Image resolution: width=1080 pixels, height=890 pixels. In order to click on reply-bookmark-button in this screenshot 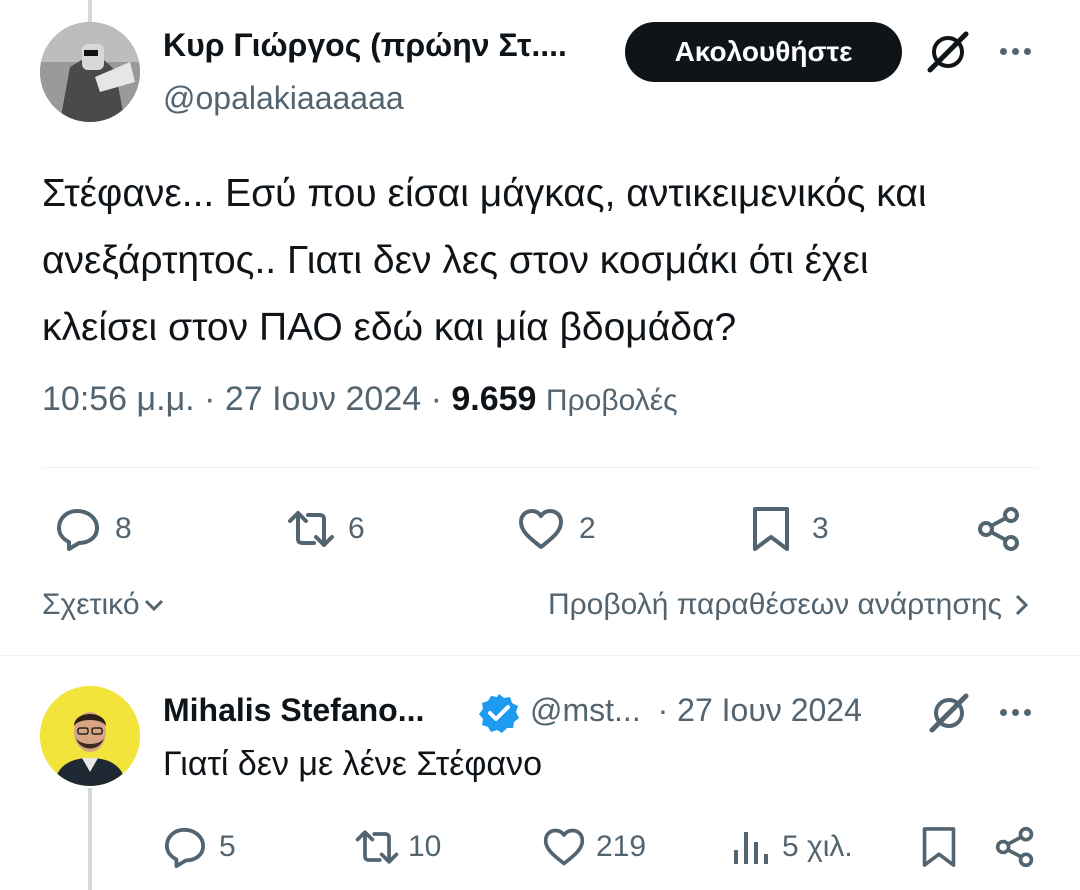, I will do `click(939, 847)`.